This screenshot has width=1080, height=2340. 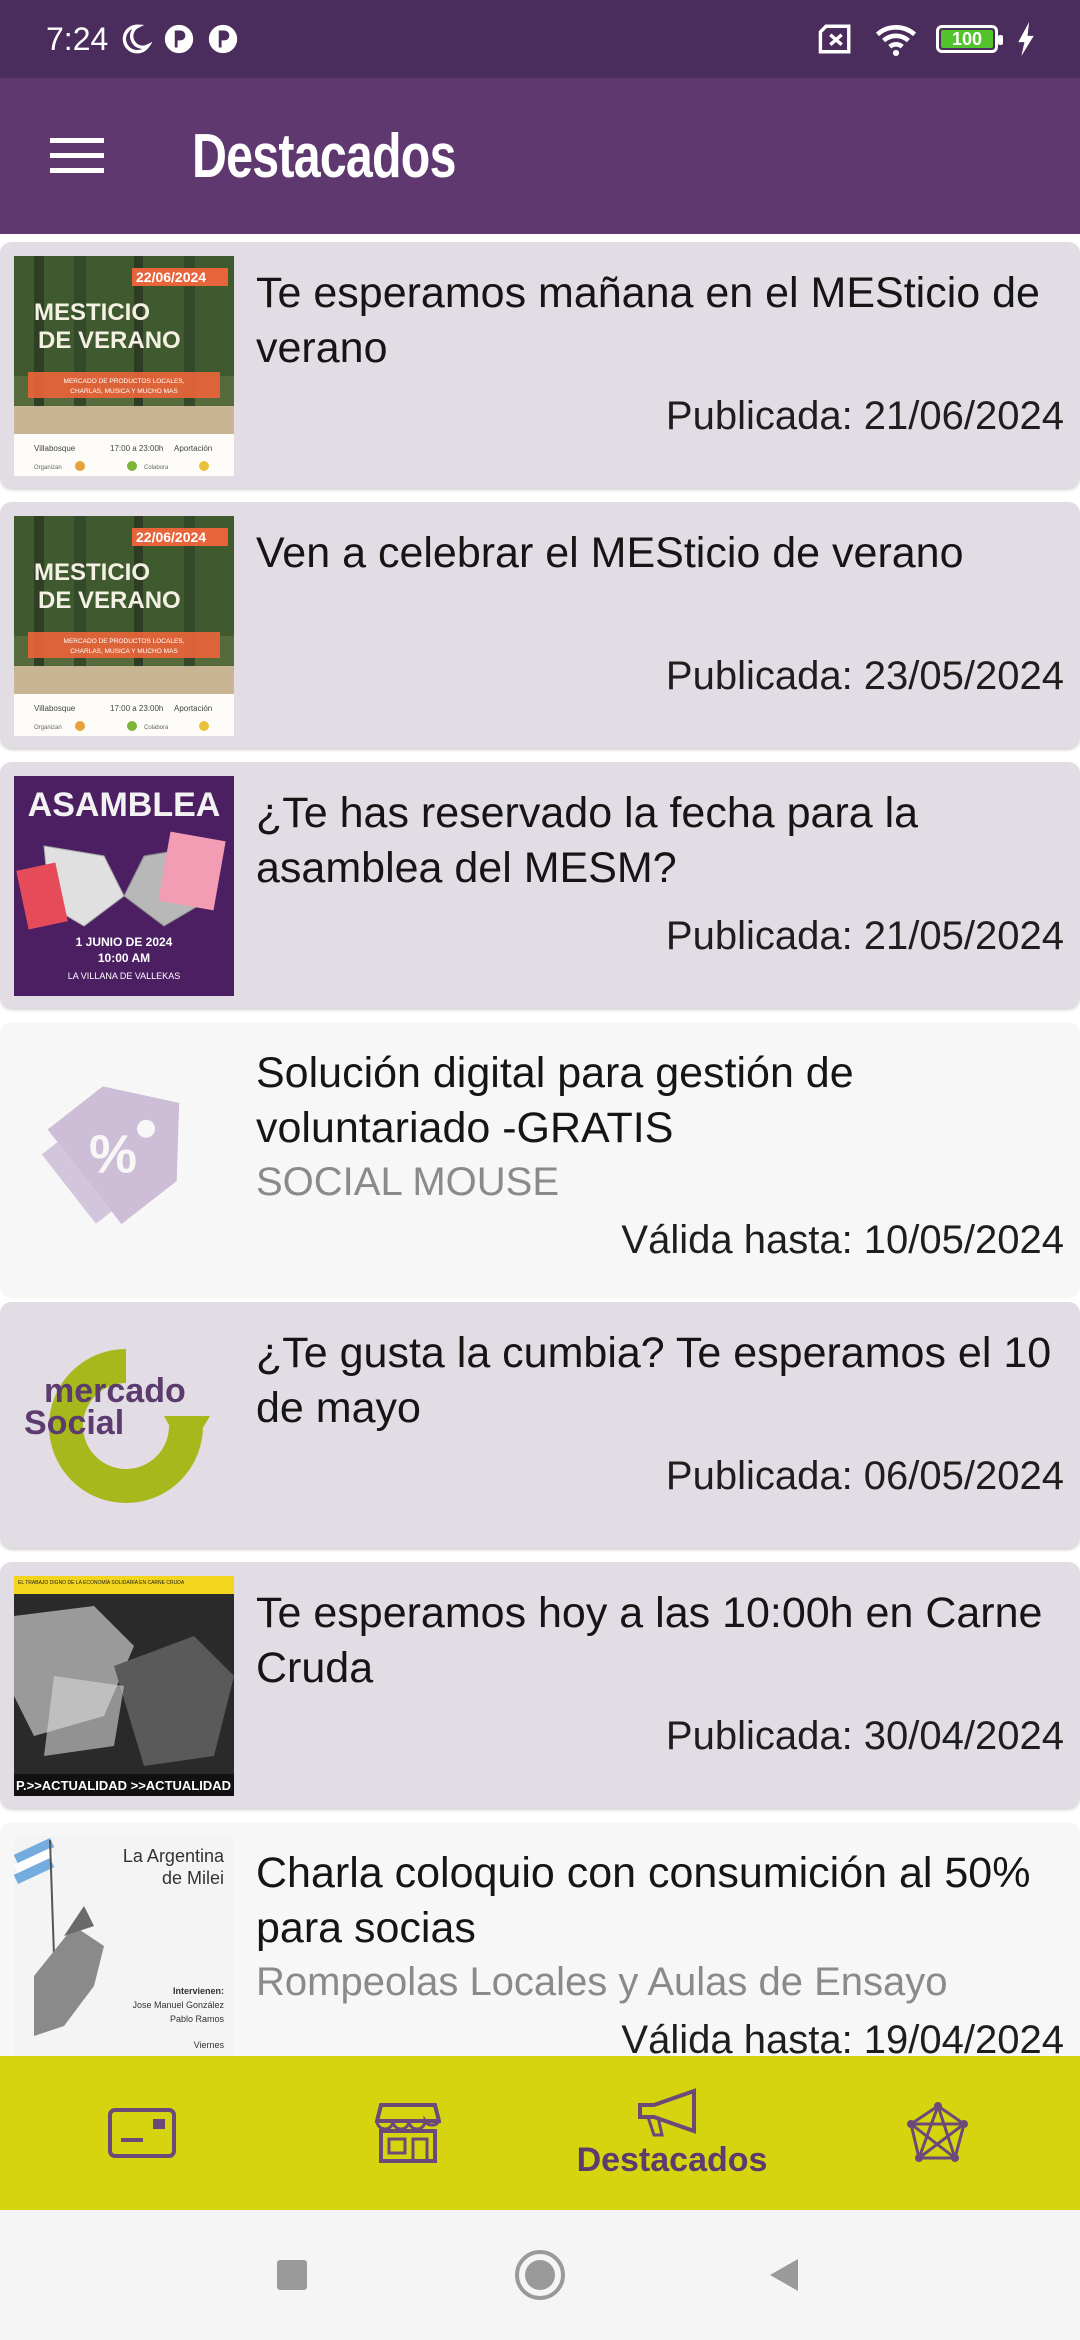 I want to click on nav-store, so click(x=408, y=2133).